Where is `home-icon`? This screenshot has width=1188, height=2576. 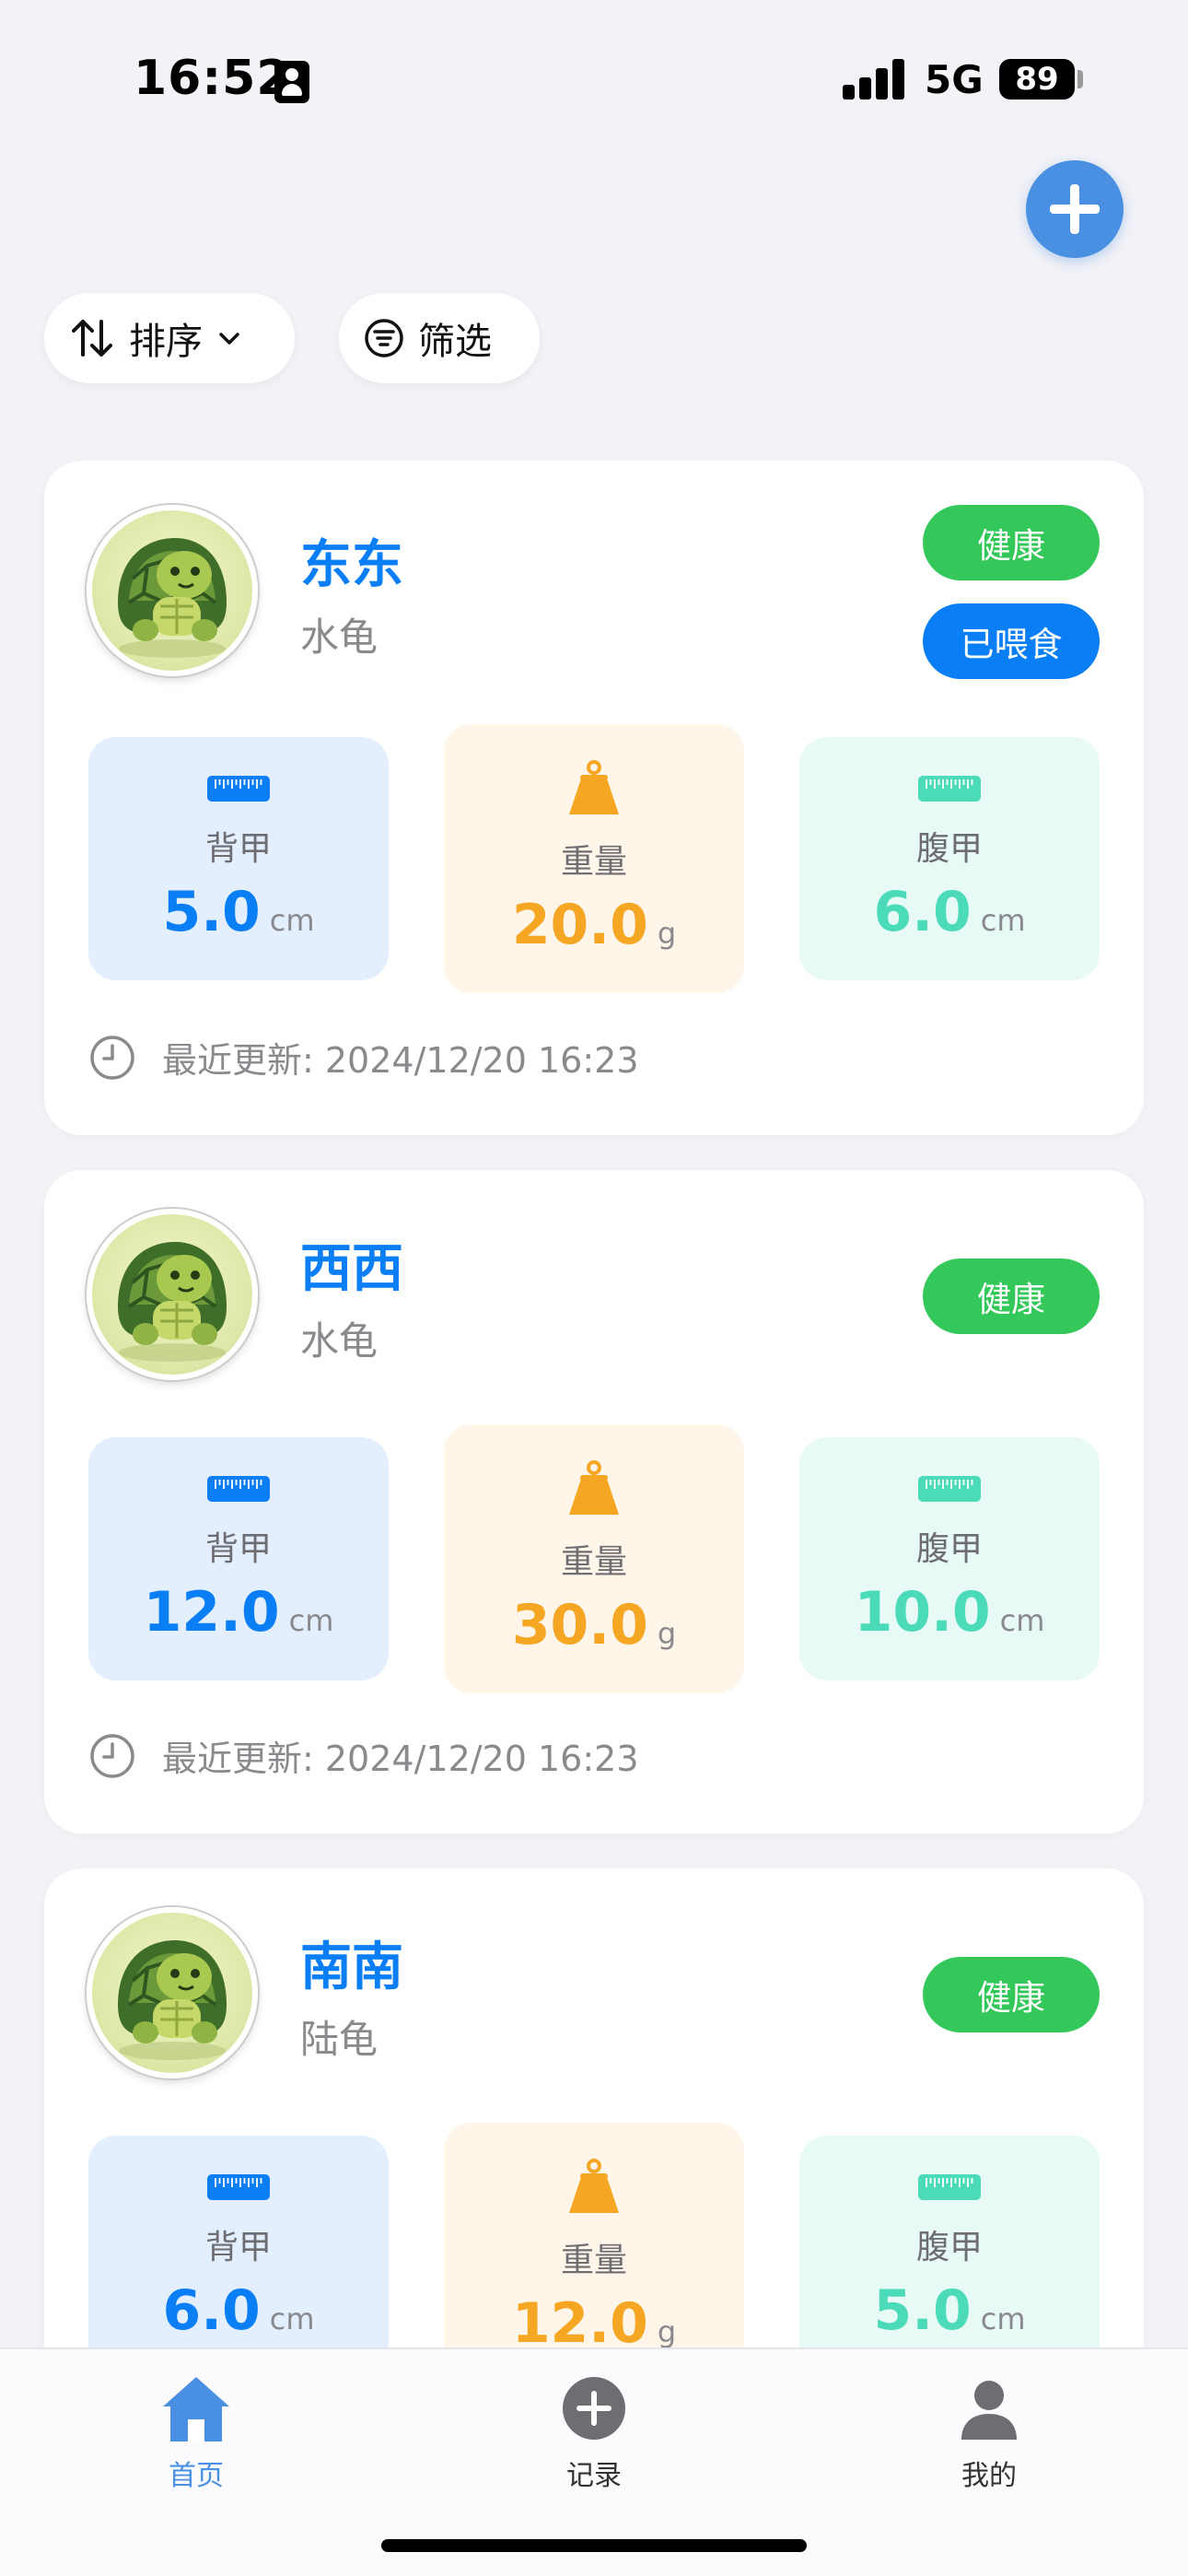 home-icon is located at coordinates (196, 2409).